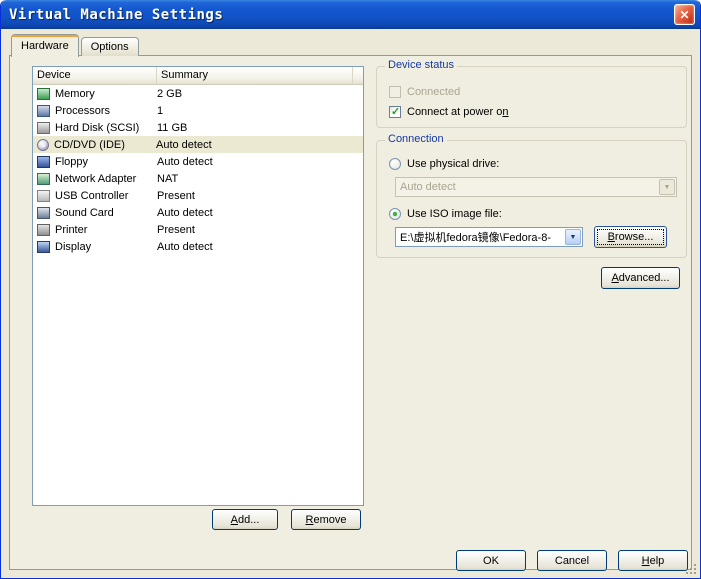 Image resolution: width=701 pixels, height=579 pixels. I want to click on tab-hardware-label: Hardware, so click(45, 46).